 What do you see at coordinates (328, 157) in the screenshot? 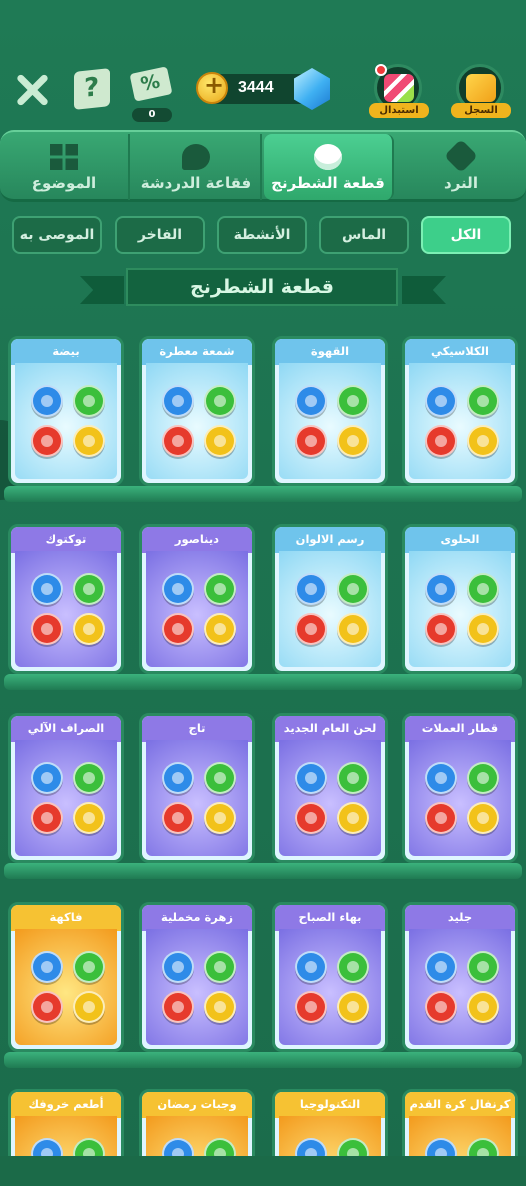
I see `chess-piece-icon` at bounding box center [328, 157].